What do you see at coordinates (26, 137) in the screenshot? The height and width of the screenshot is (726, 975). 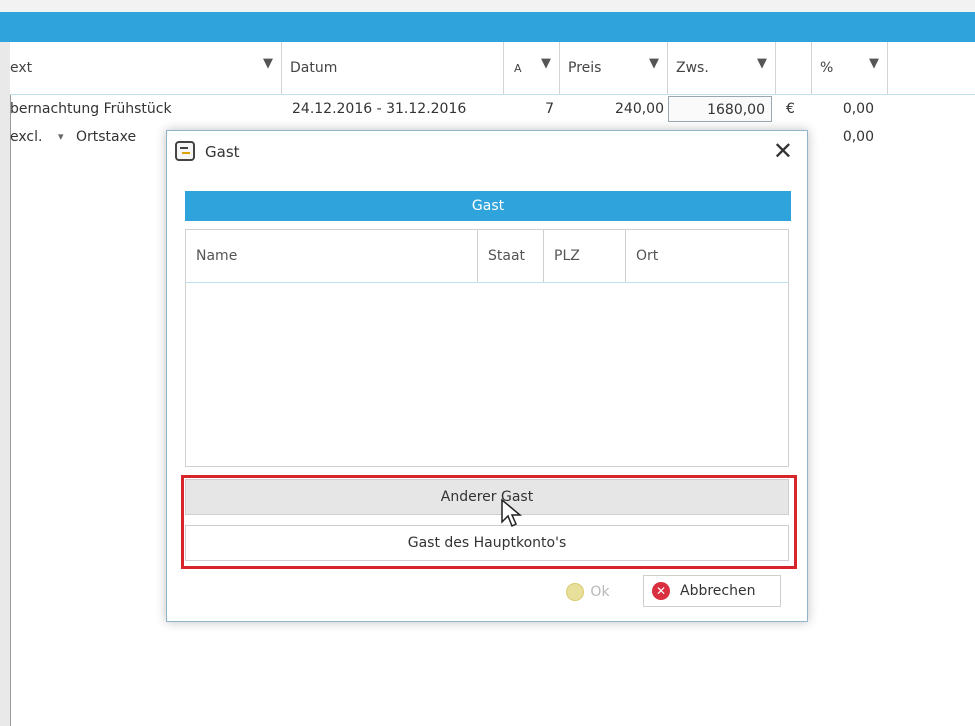 I see `cell-text: excl.` at bounding box center [26, 137].